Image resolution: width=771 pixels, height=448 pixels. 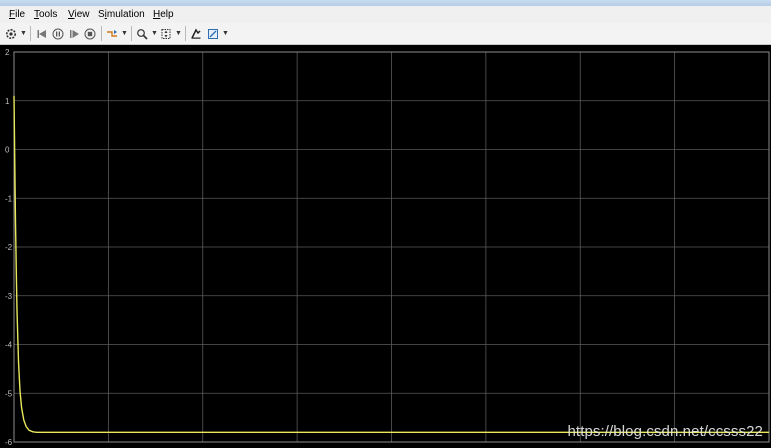 I want to click on settings-gear-icon, so click(x=11, y=33).